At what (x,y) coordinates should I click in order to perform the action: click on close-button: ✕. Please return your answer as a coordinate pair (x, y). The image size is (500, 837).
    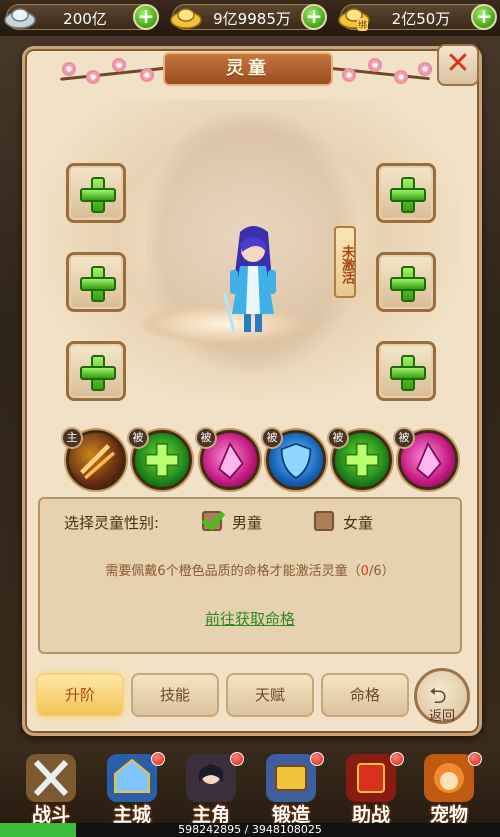
    Looking at the image, I should click on (458, 65).